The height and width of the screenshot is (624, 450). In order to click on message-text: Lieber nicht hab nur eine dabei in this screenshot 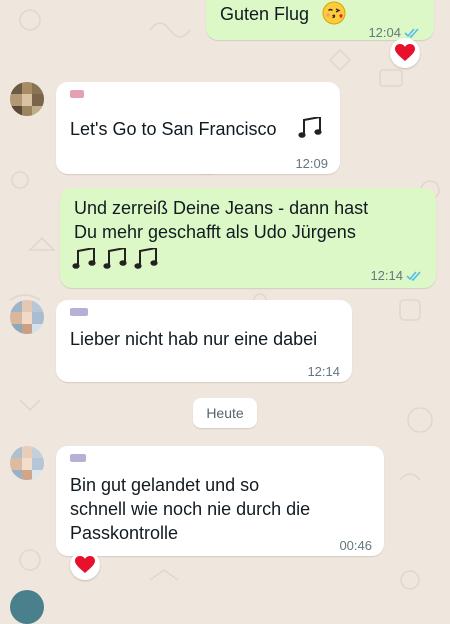, I will do `click(194, 339)`.